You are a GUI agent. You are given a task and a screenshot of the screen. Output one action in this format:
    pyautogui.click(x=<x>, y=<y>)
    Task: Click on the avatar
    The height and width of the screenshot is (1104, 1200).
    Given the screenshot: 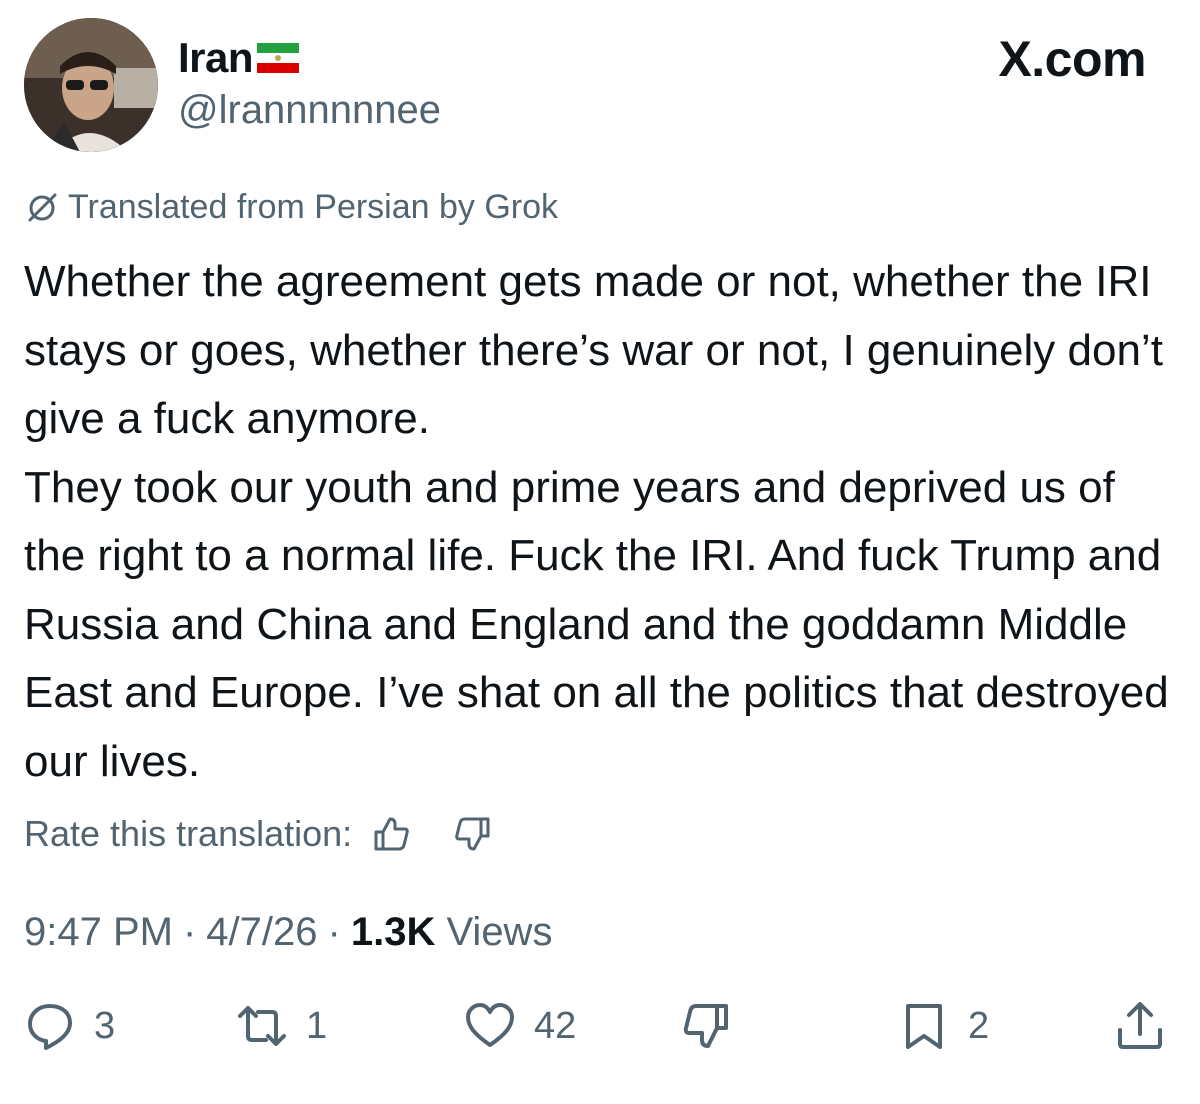 What is the action you would take?
    pyautogui.click(x=91, y=85)
    